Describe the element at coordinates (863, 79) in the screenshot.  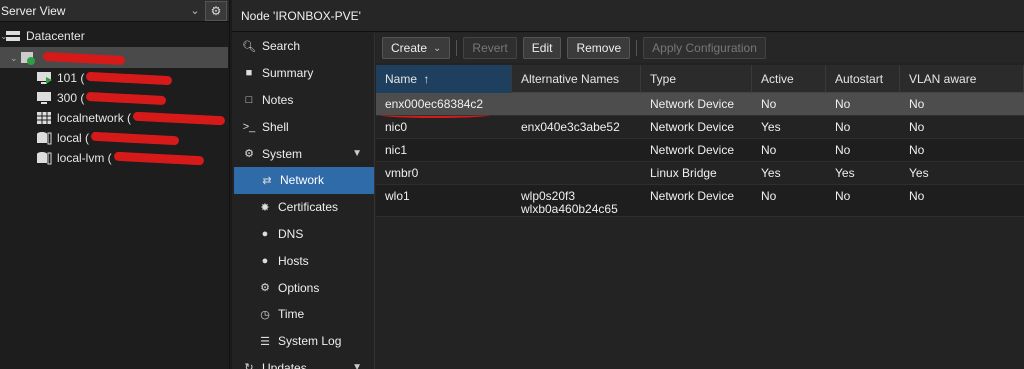
I see `column-header-autostart: Autostart` at that location.